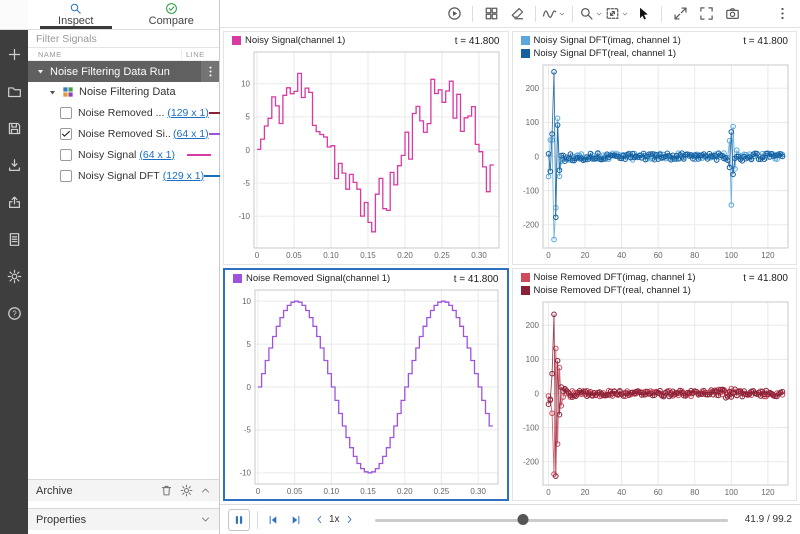 The height and width of the screenshot is (534, 800). Describe the element at coordinates (296, 520) in the screenshot. I see `step-forward-button` at that location.